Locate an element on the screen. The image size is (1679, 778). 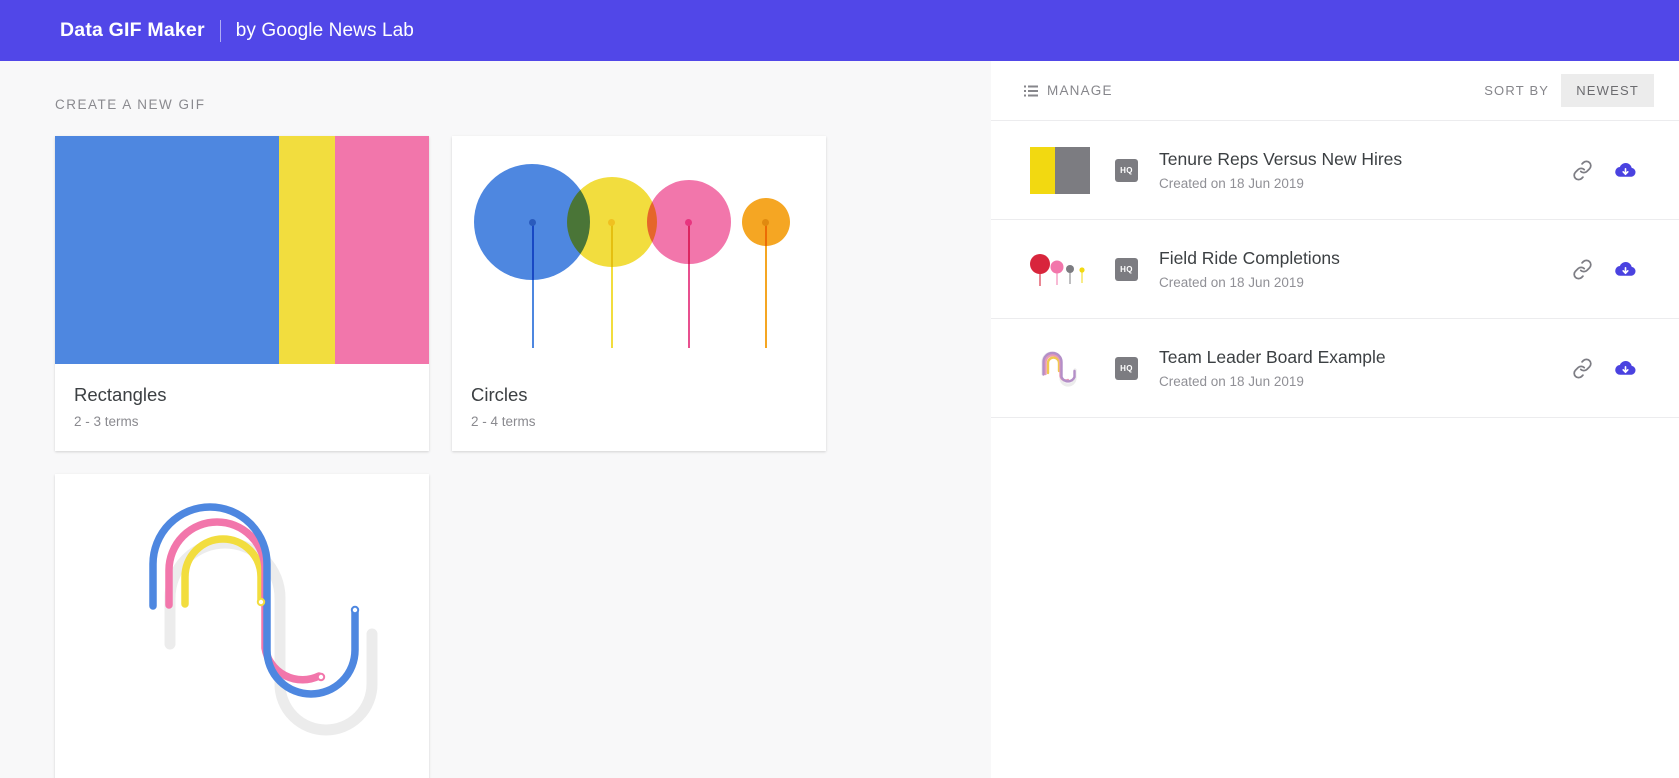
template-card-racetrack: Racetrack 2 - 4 terms is located at coordinates (242, 626).